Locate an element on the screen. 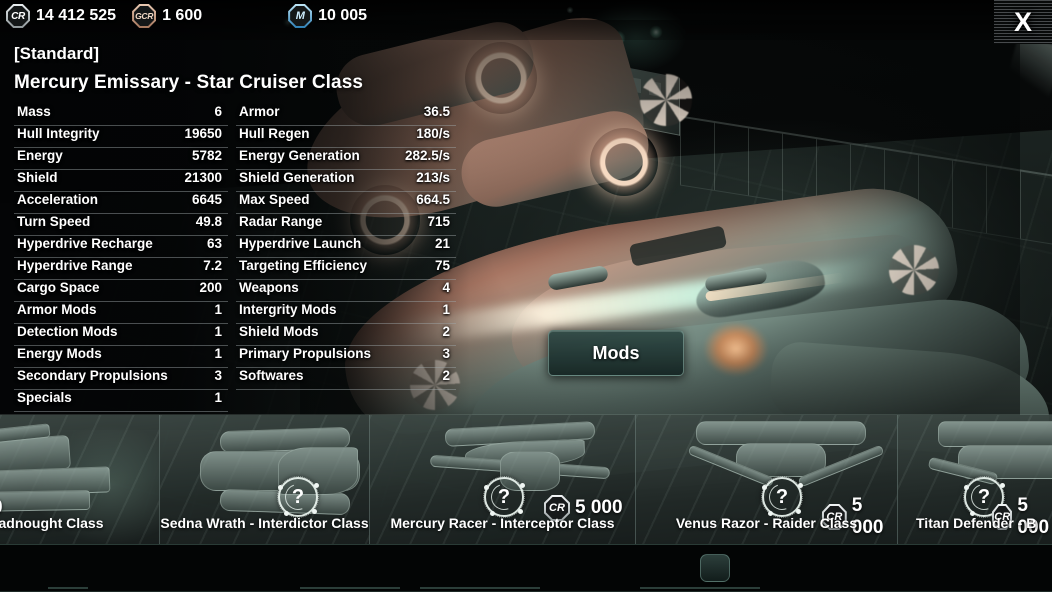 This screenshot has width=1052, height=592. currency-topbar: CR 14 412 525 GCR 1 600 M 10 005 is located at coordinates (191, 16).